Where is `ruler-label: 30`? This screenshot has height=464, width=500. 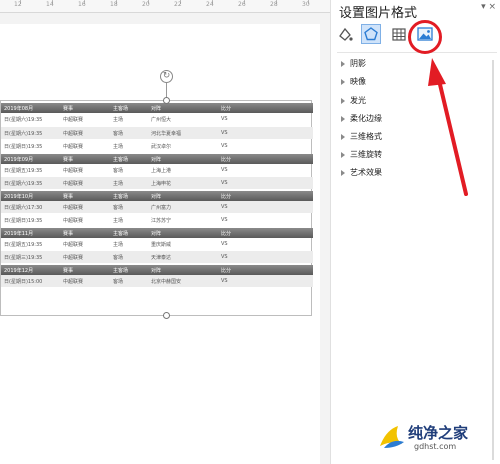
ruler-label: 30 is located at coordinates (306, 4).